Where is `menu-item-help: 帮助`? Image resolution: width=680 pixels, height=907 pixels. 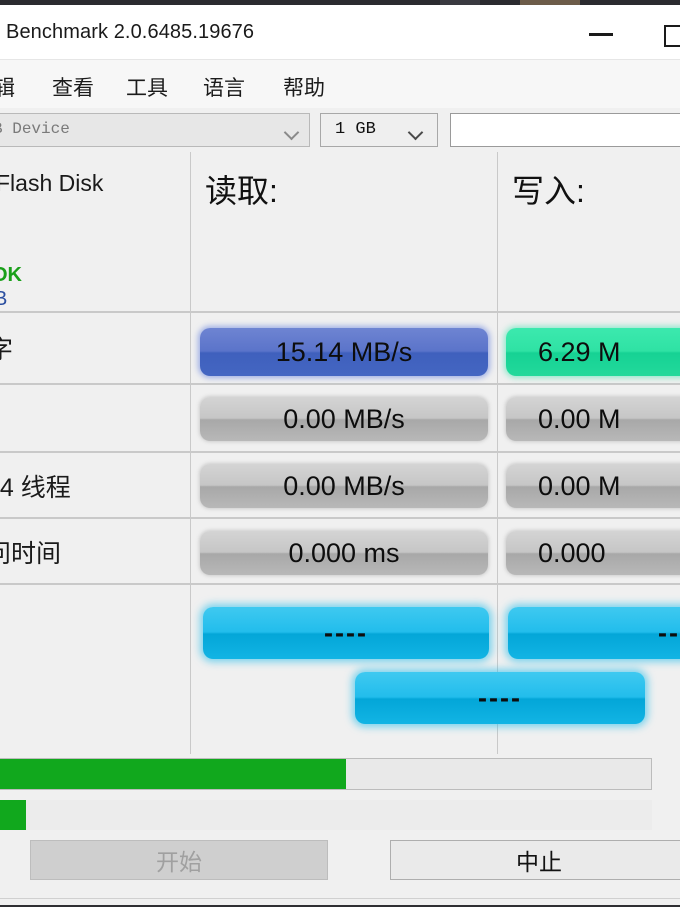 menu-item-help: 帮助 is located at coordinates (304, 87).